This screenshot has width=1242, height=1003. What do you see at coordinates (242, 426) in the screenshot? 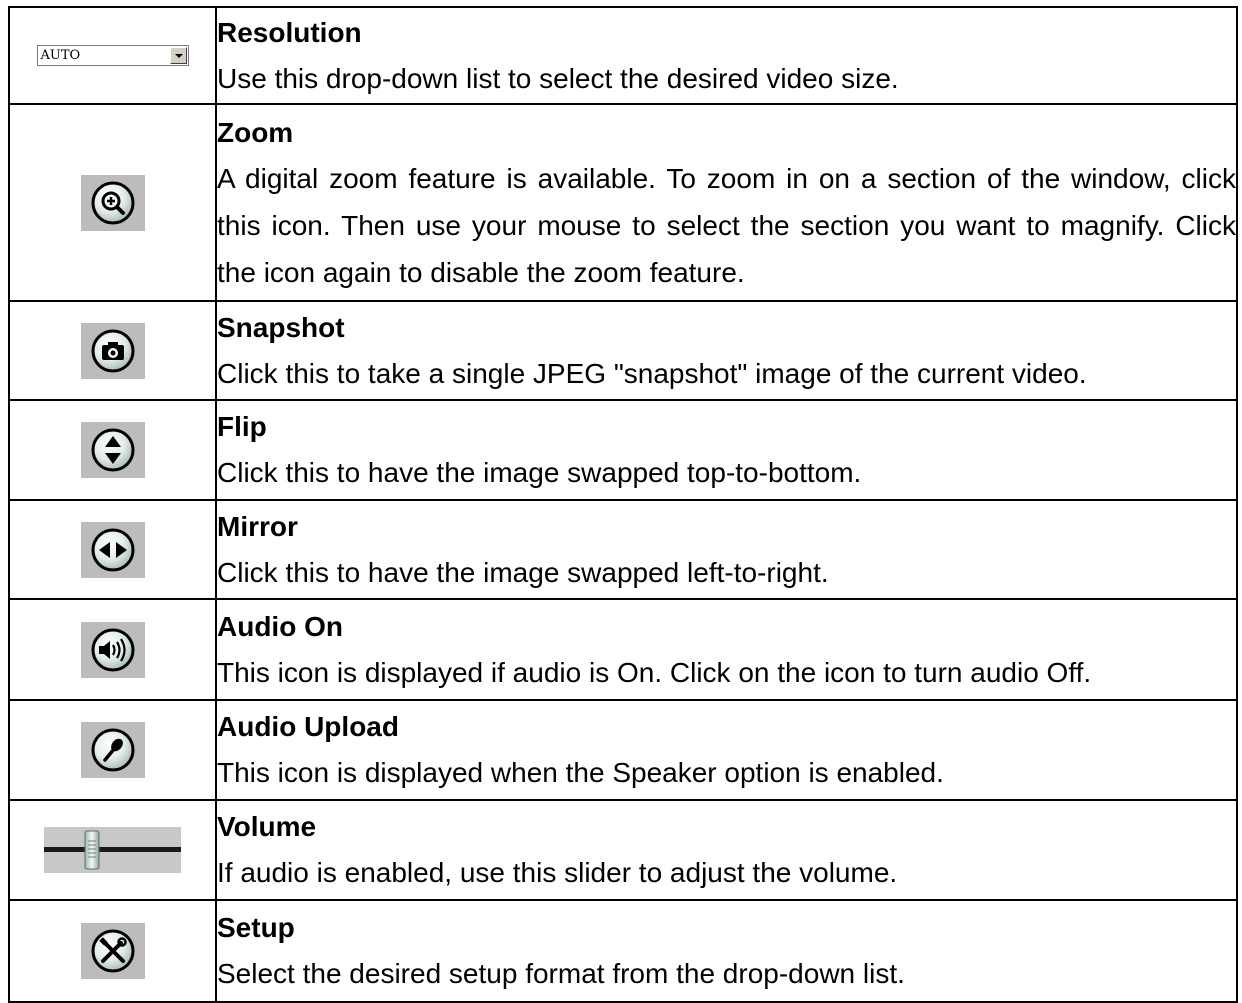
I see `row-title: Flip` at bounding box center [242, 426].